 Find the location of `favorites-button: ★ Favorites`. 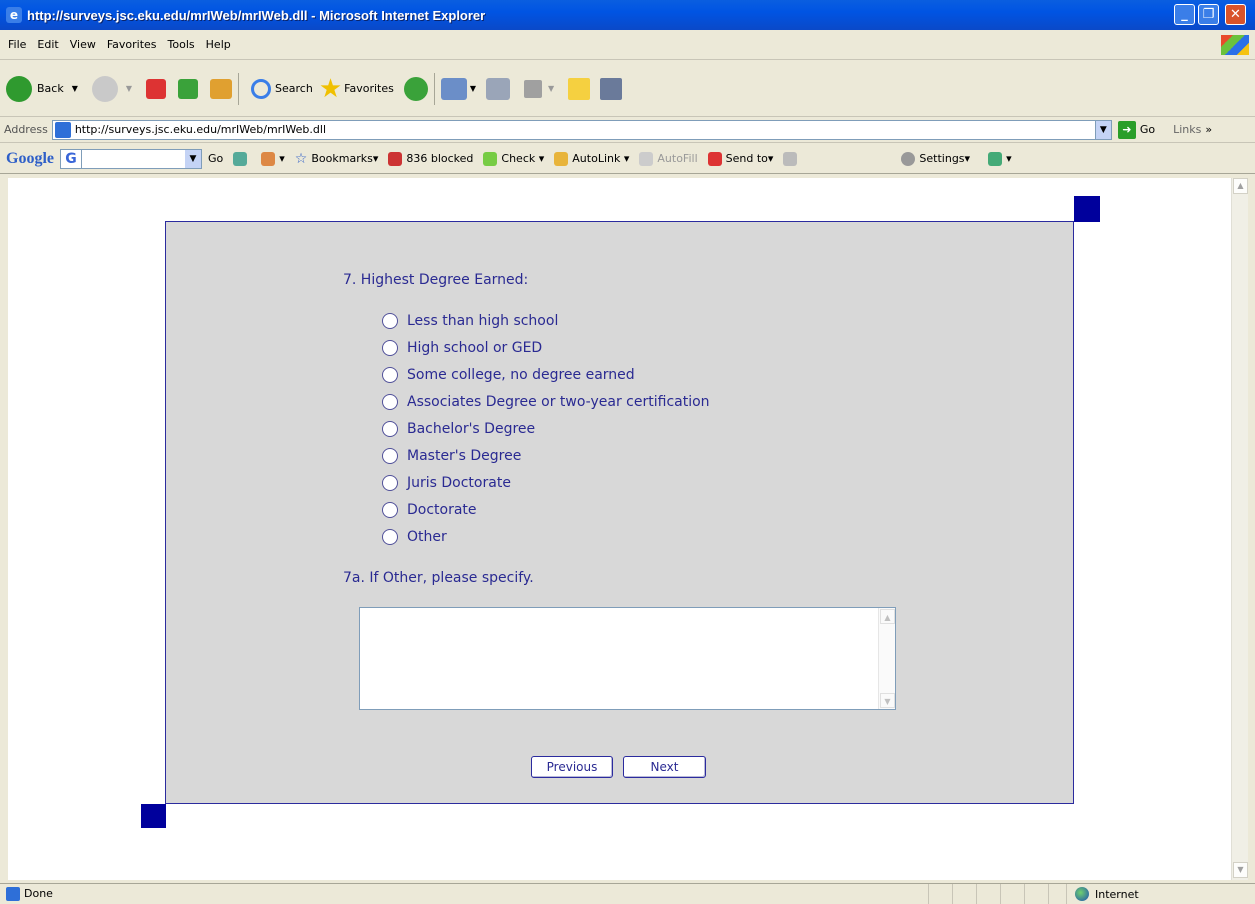

favorites-button: ★ Favorites is located at coordinates (356, 89).